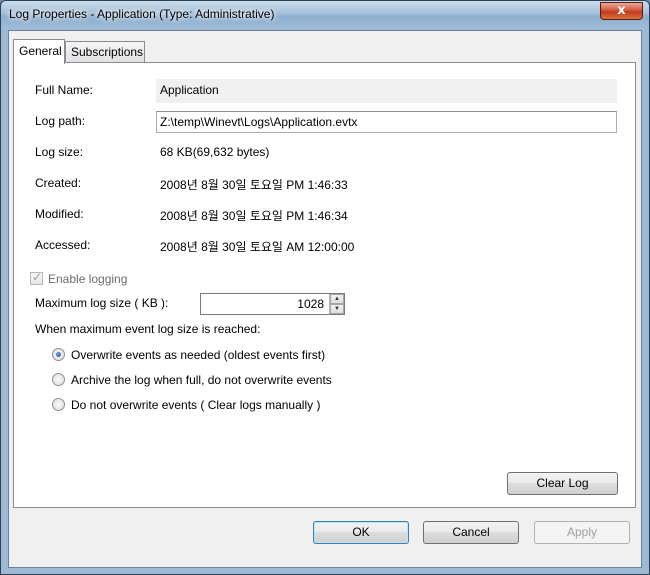  Describe the element at coordinates (386, 122) in the screenshot. I see `log-path-field: Z:\temp\Winevt\Logs\Application.evtx` at that location.